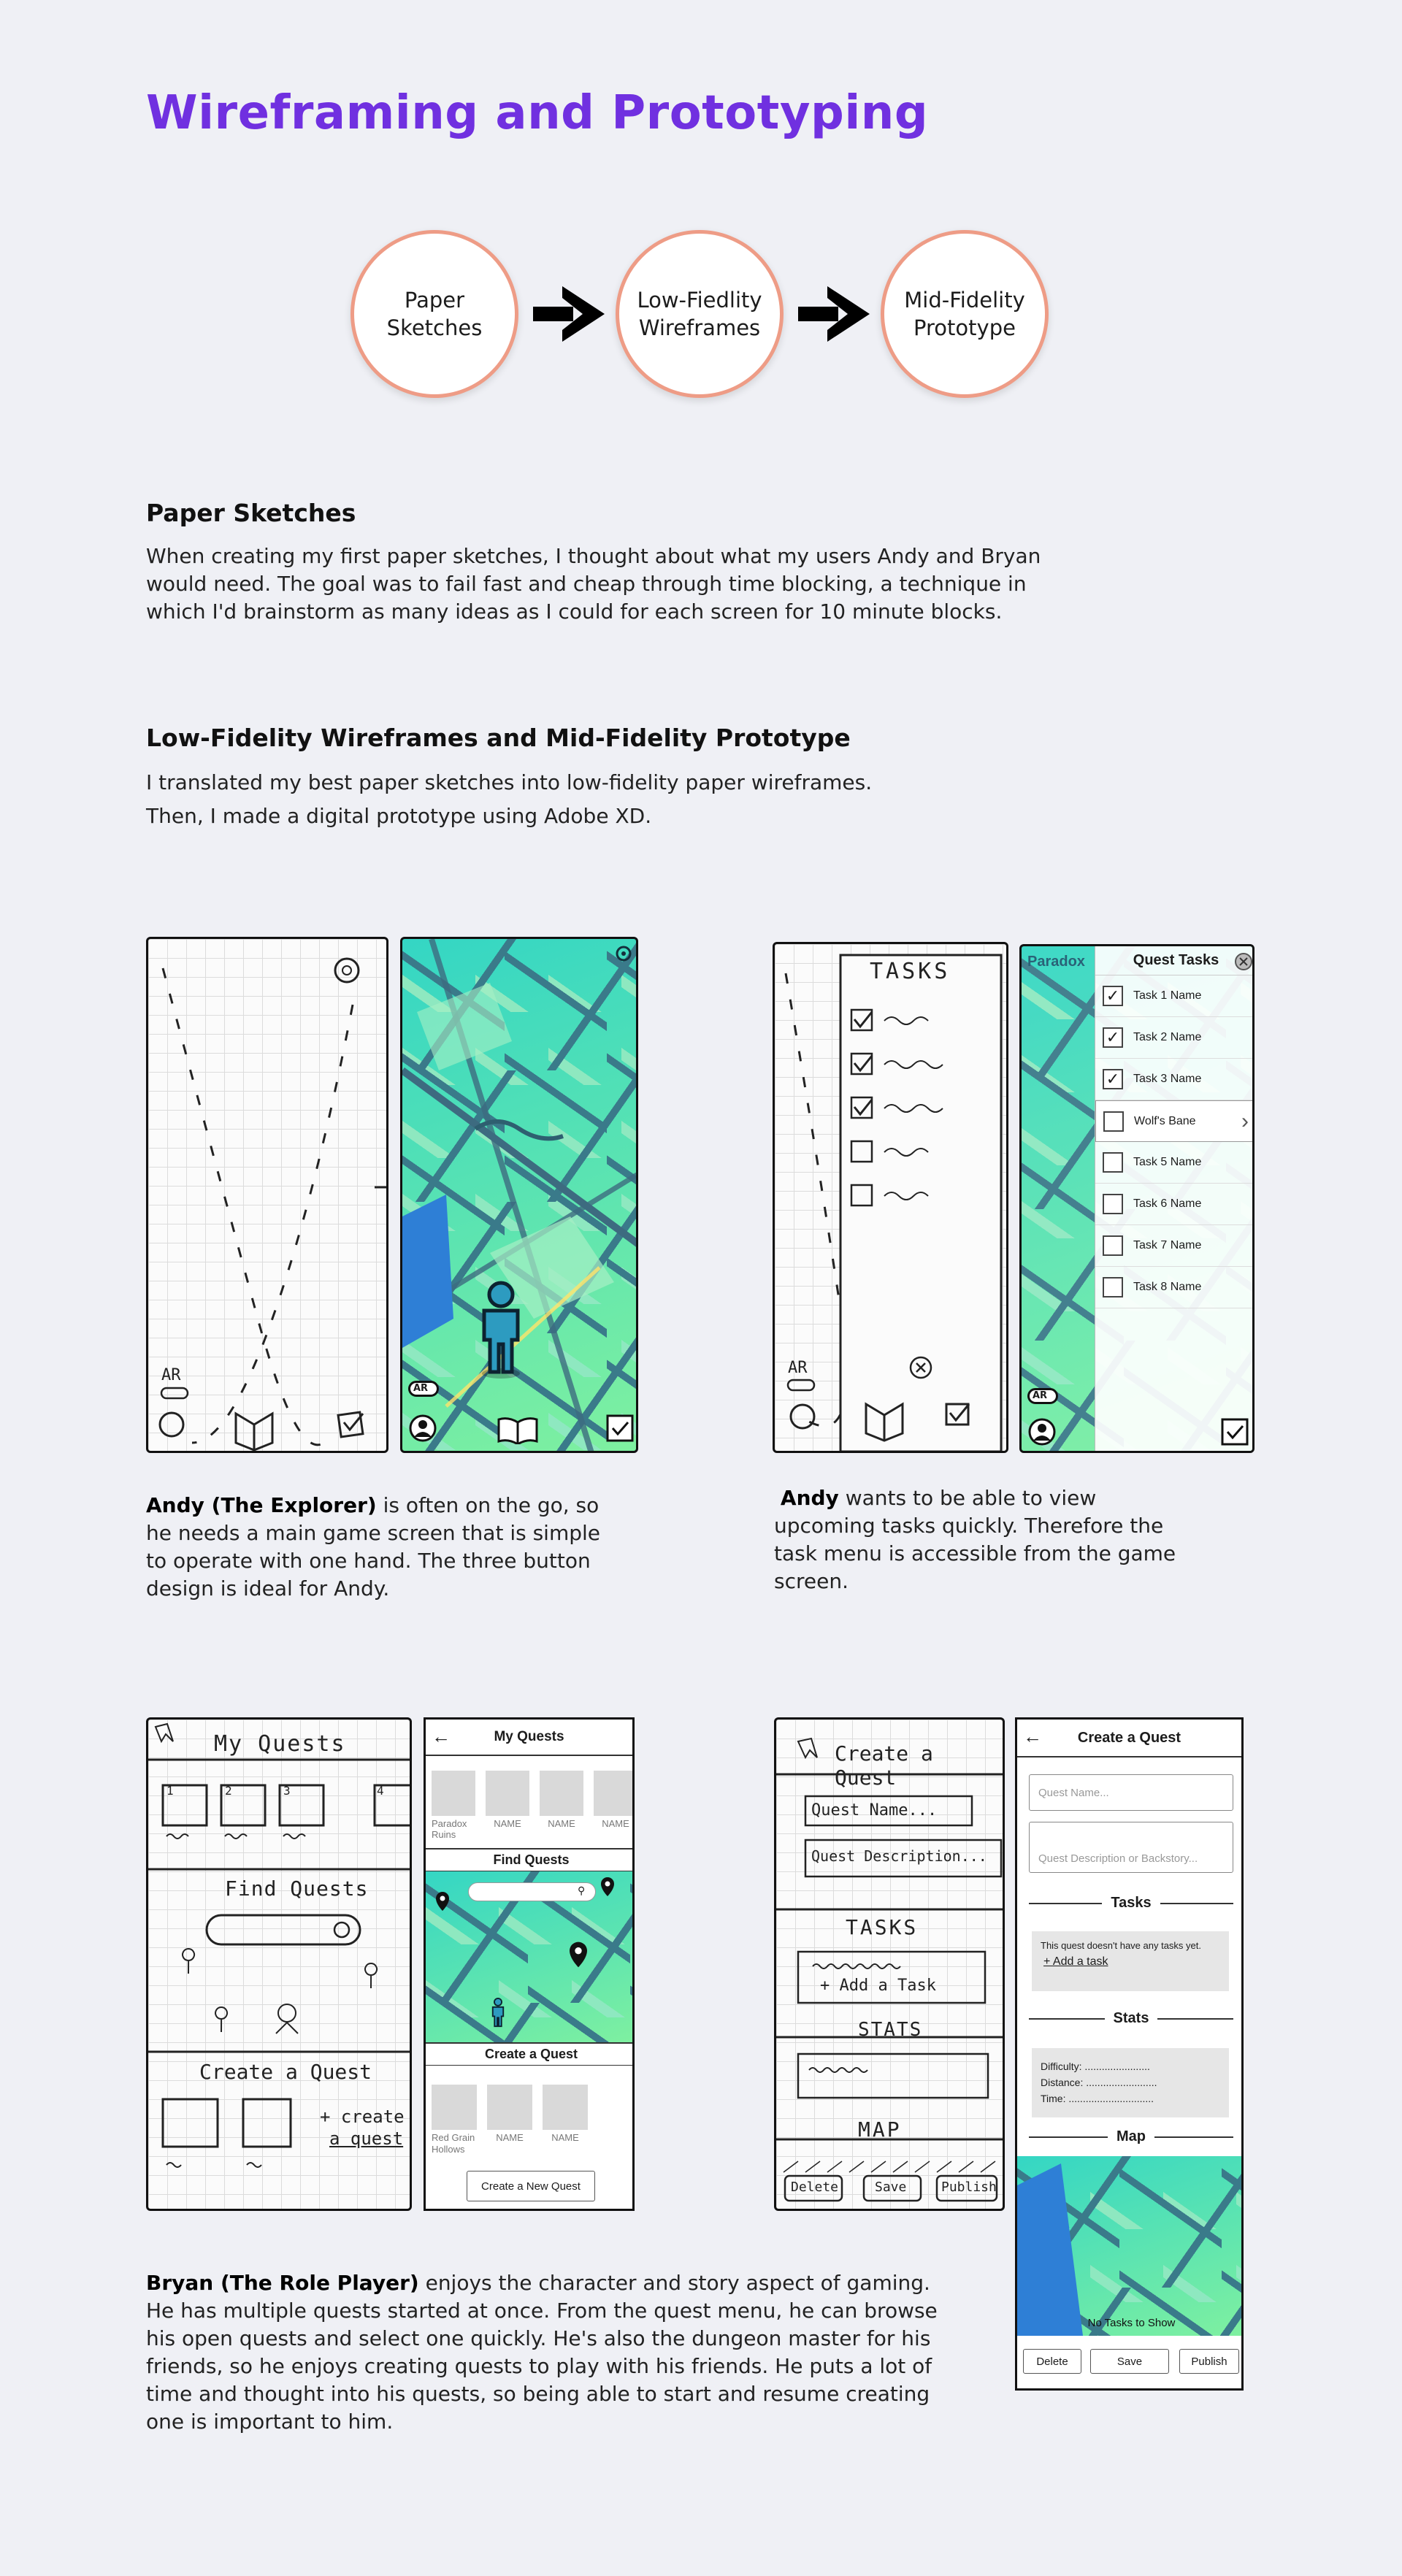 This screenshot has width=1402, height=2576. What do you see at coordinates (1167, 995) in the screenshot?
I see `task-label: Task 1 Name` at bounding box center [1167, 995].